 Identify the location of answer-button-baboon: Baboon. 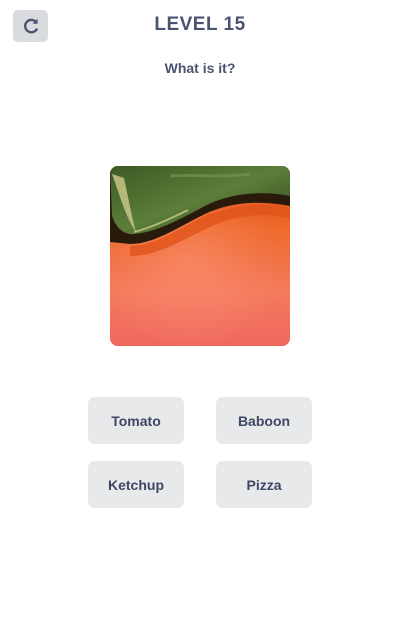
(264, 420).